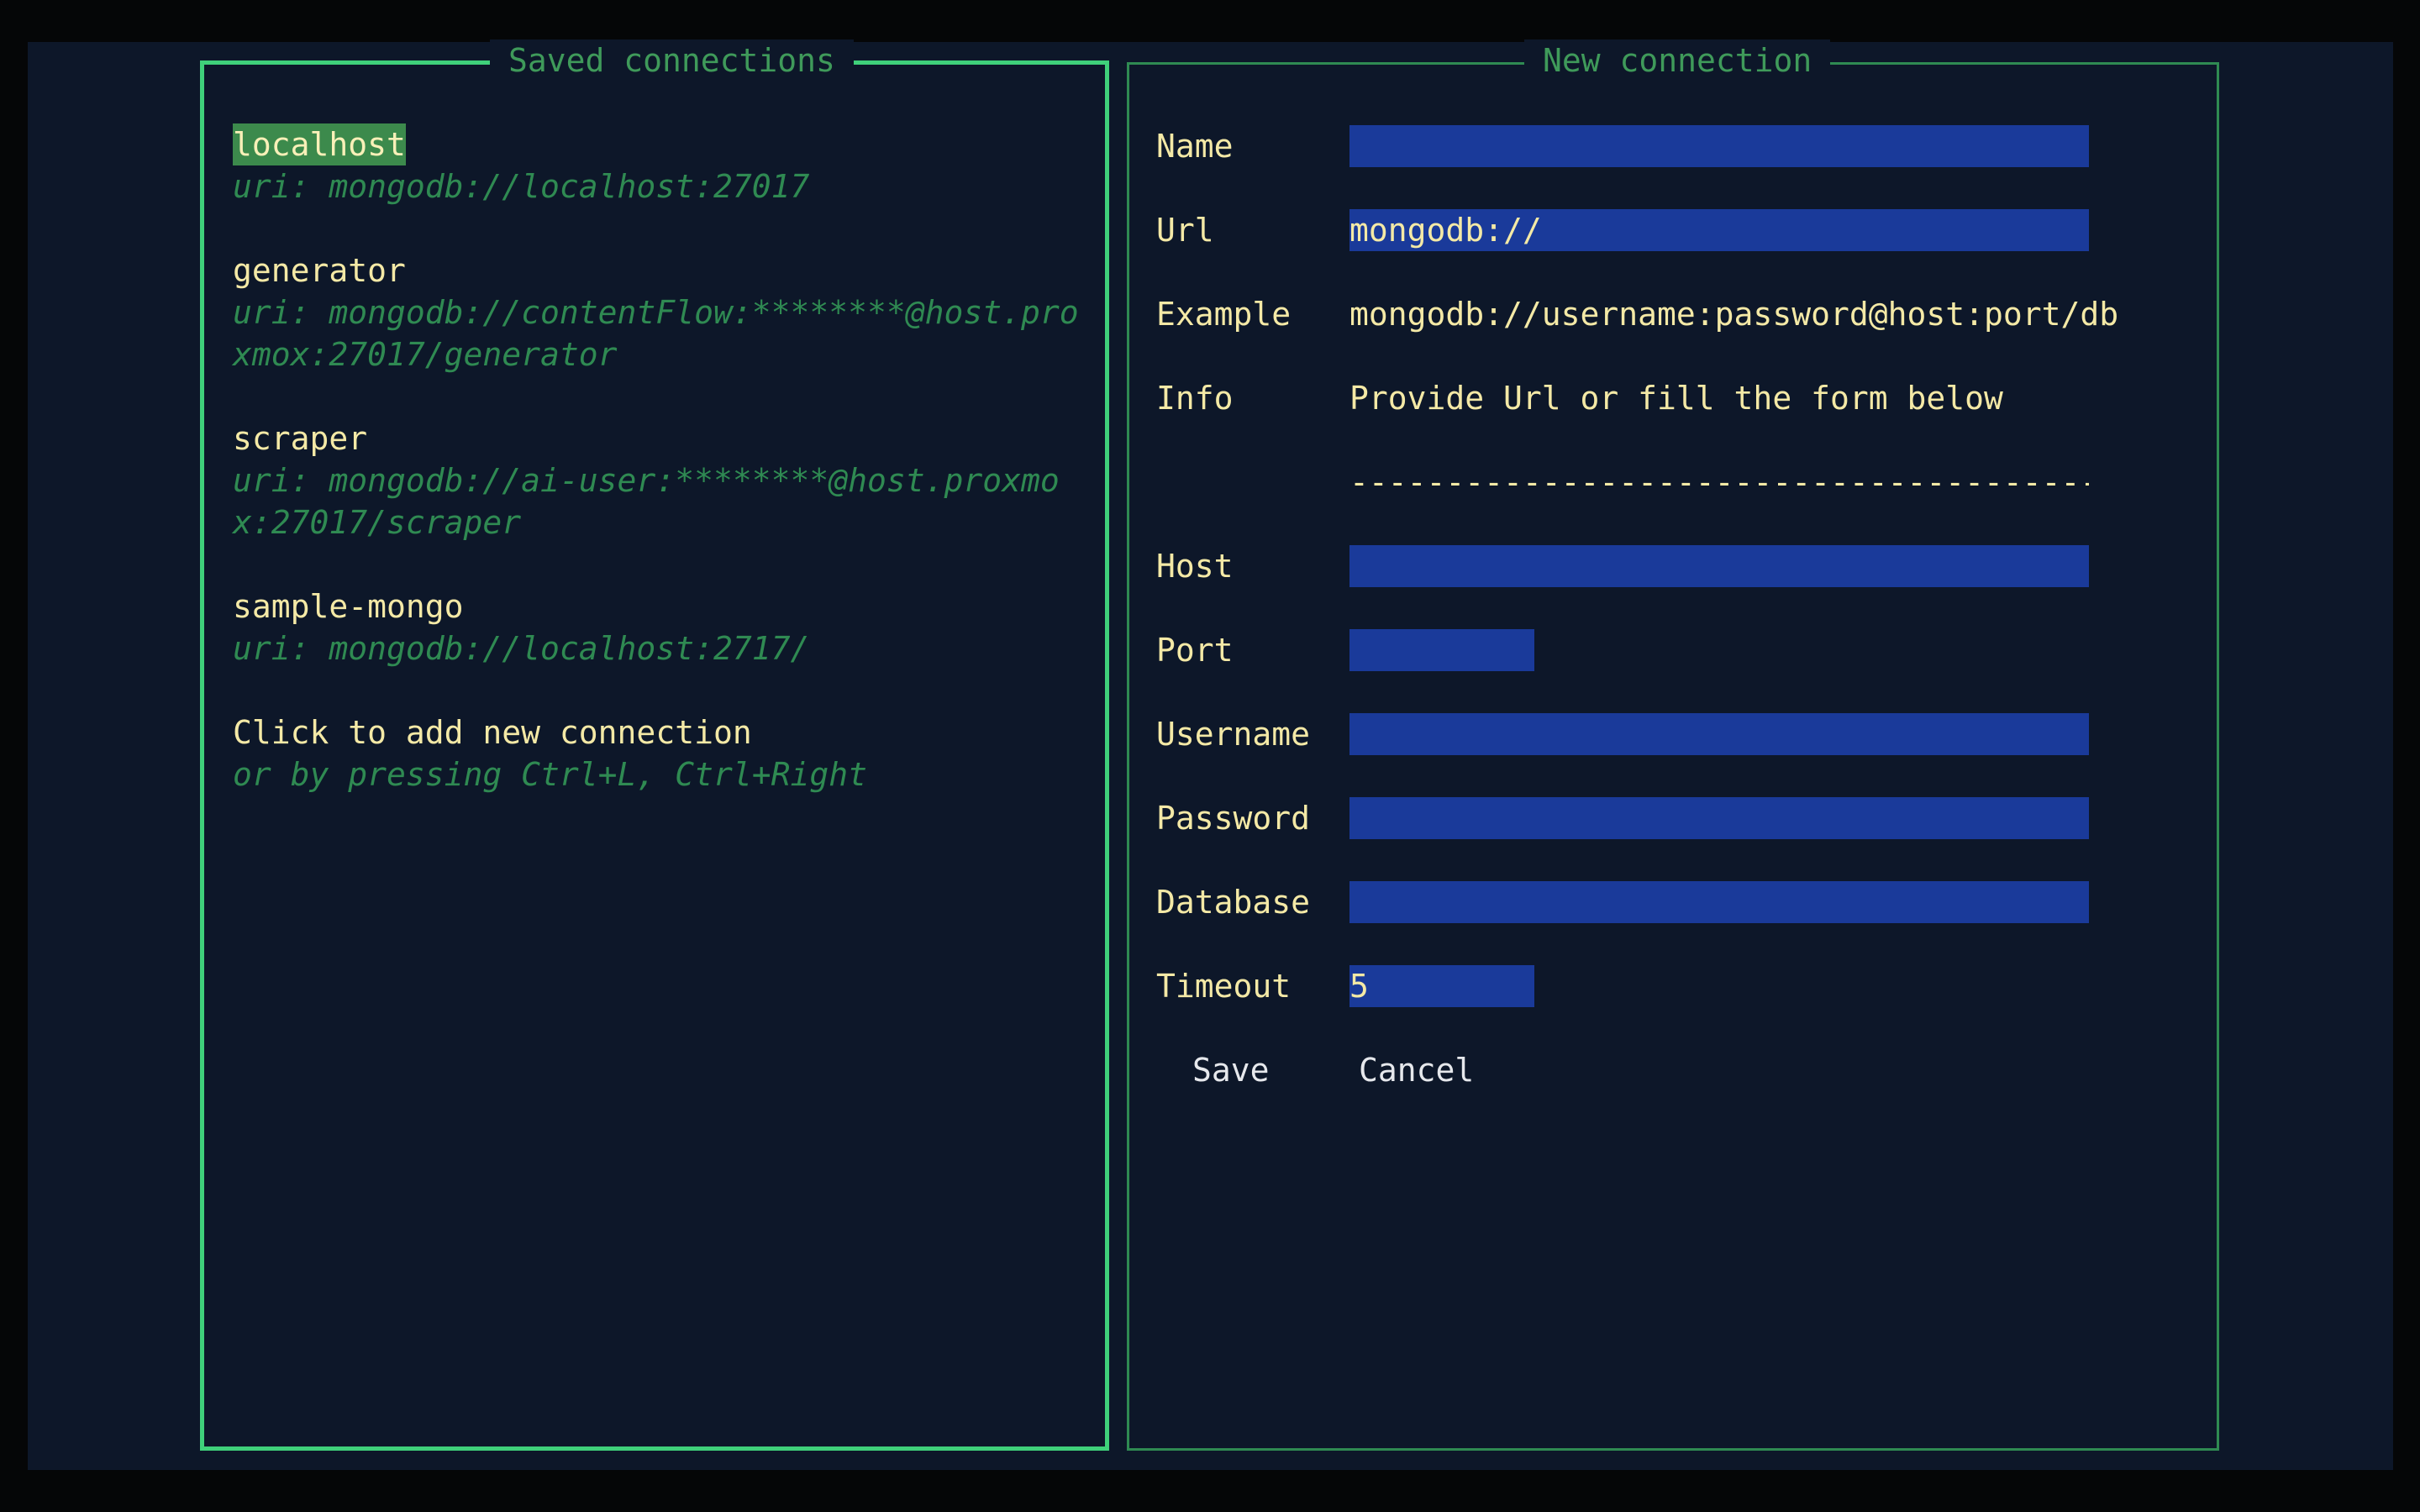 The width and height of the screenshot is (2420, 1512). What do you see at coordinates (1195, 650) in the screenshot?
I see `port-label: Port` at bounding box center [1195, 650].